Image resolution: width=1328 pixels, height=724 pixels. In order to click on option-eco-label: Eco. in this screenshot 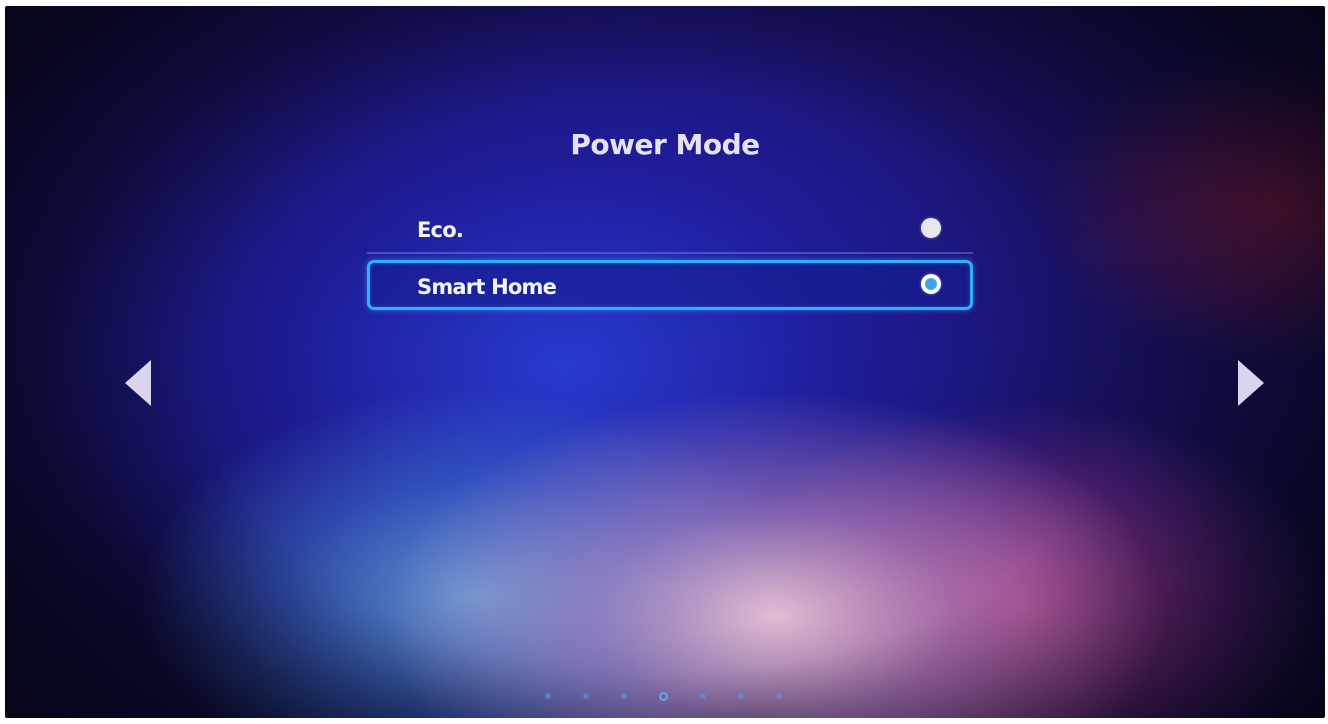, I will do `click(440, 230)`.